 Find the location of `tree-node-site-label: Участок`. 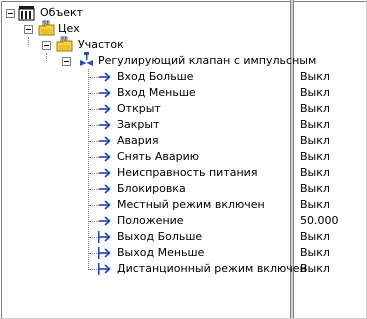

tree-node-site-label: Участок is located at coordinates (101, 45).